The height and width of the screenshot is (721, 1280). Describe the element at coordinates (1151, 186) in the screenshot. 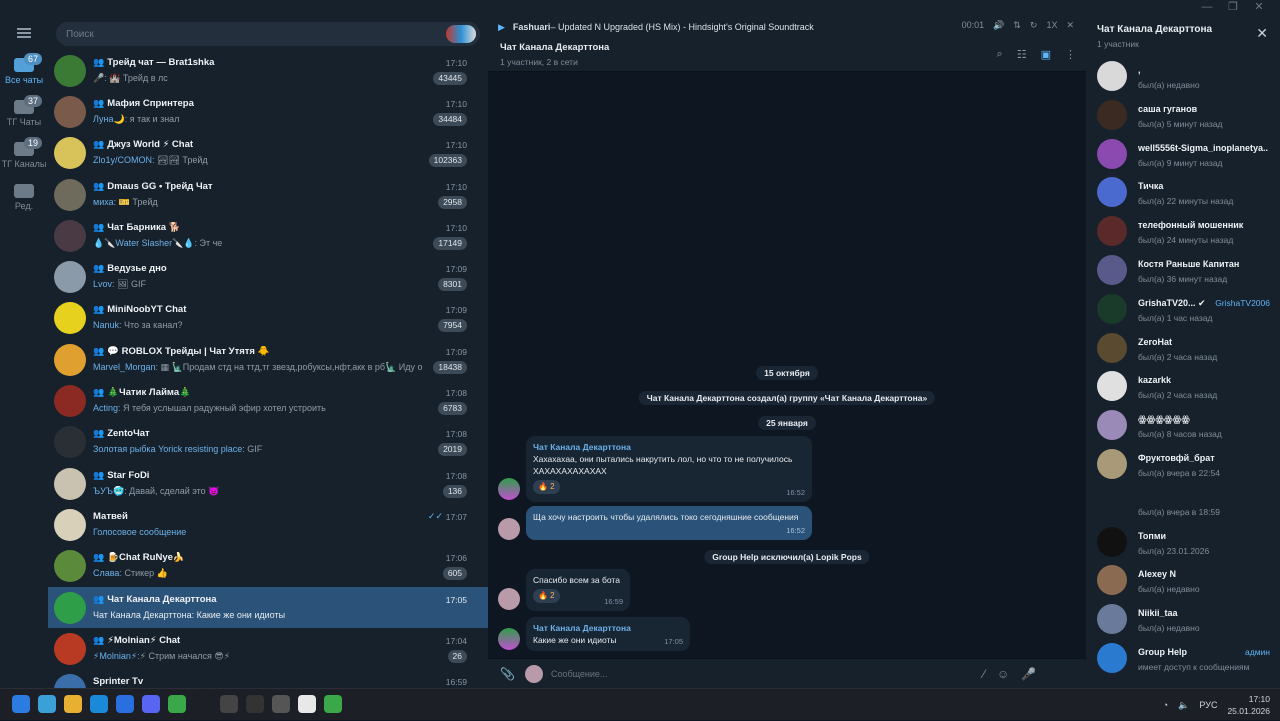

I see `member-name: Тичка` at that location.